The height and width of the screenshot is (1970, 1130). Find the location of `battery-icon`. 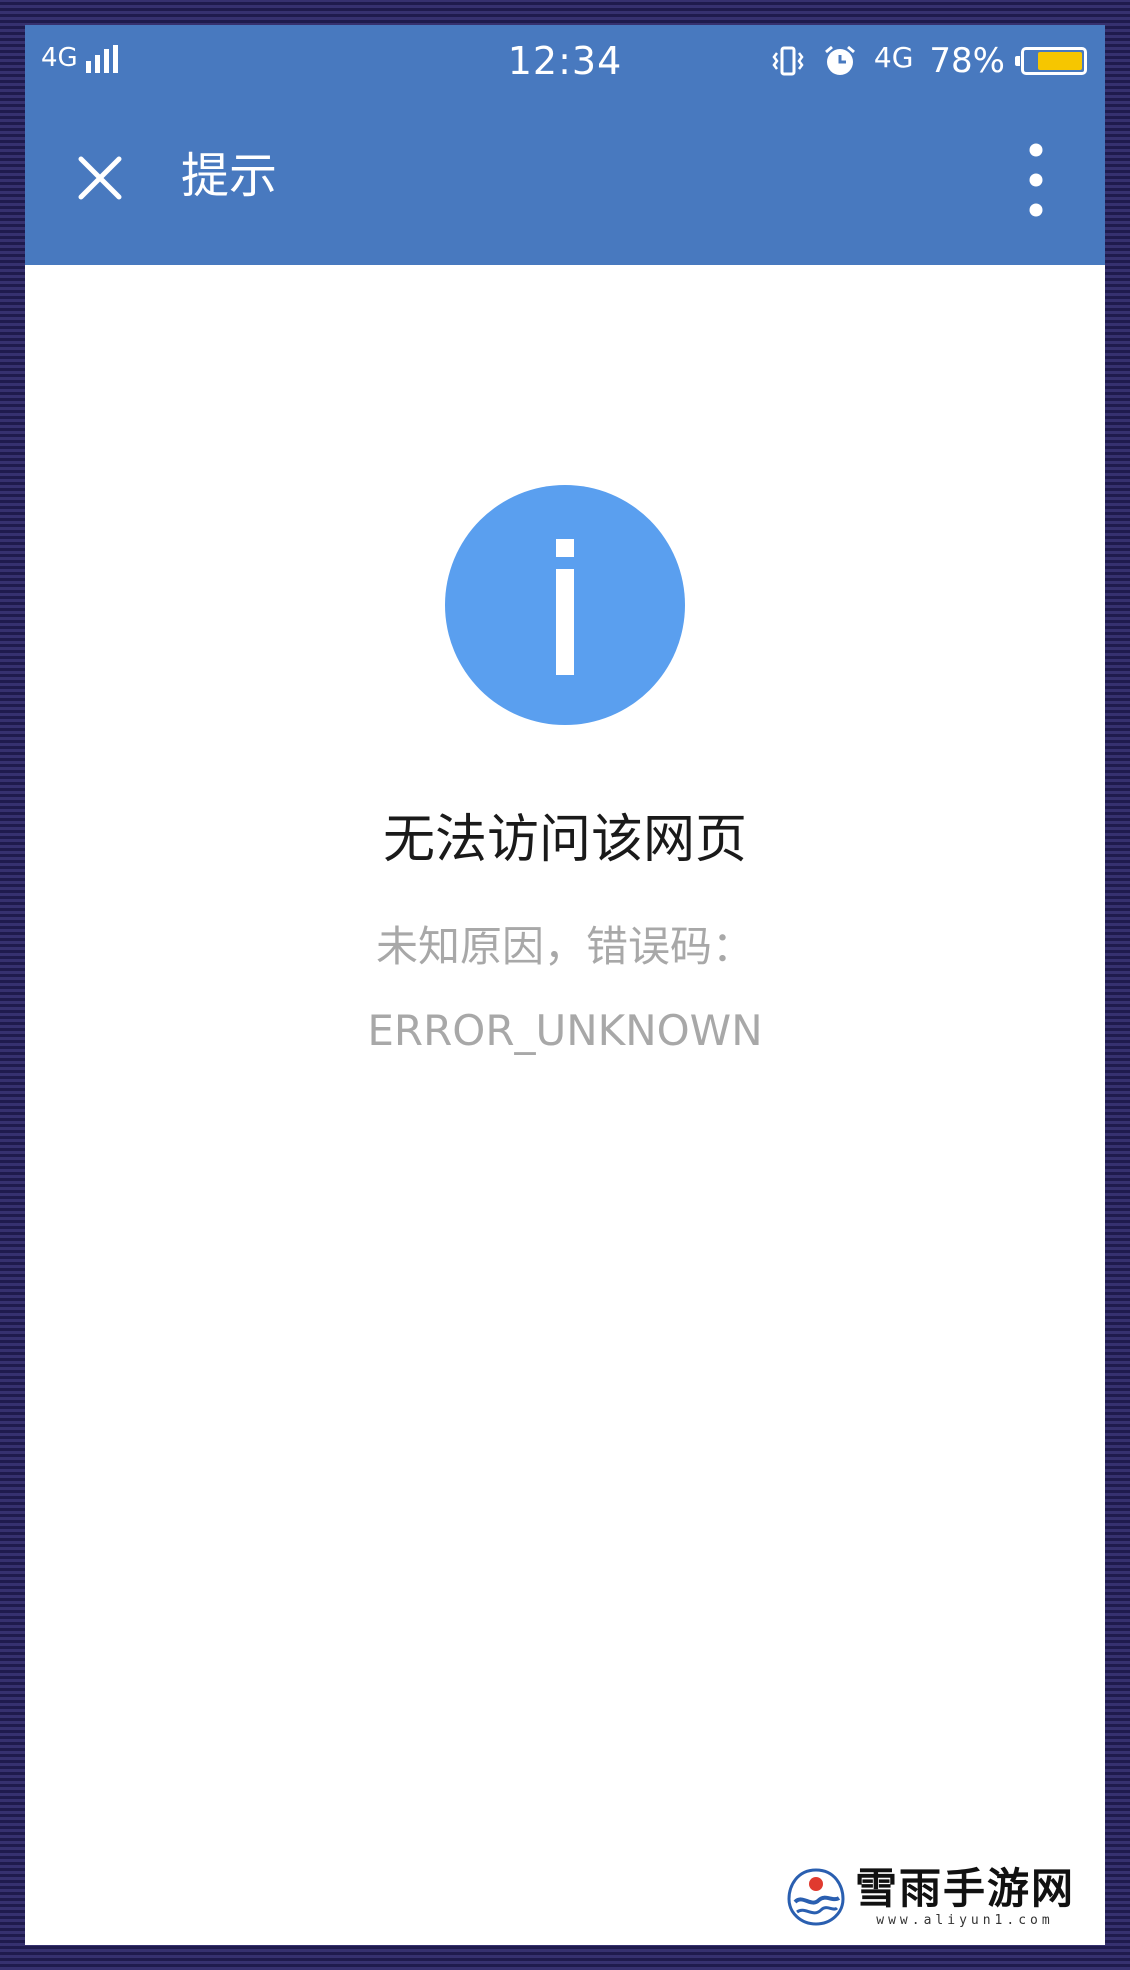

battery-icon is located at coordinates (1051, 61).